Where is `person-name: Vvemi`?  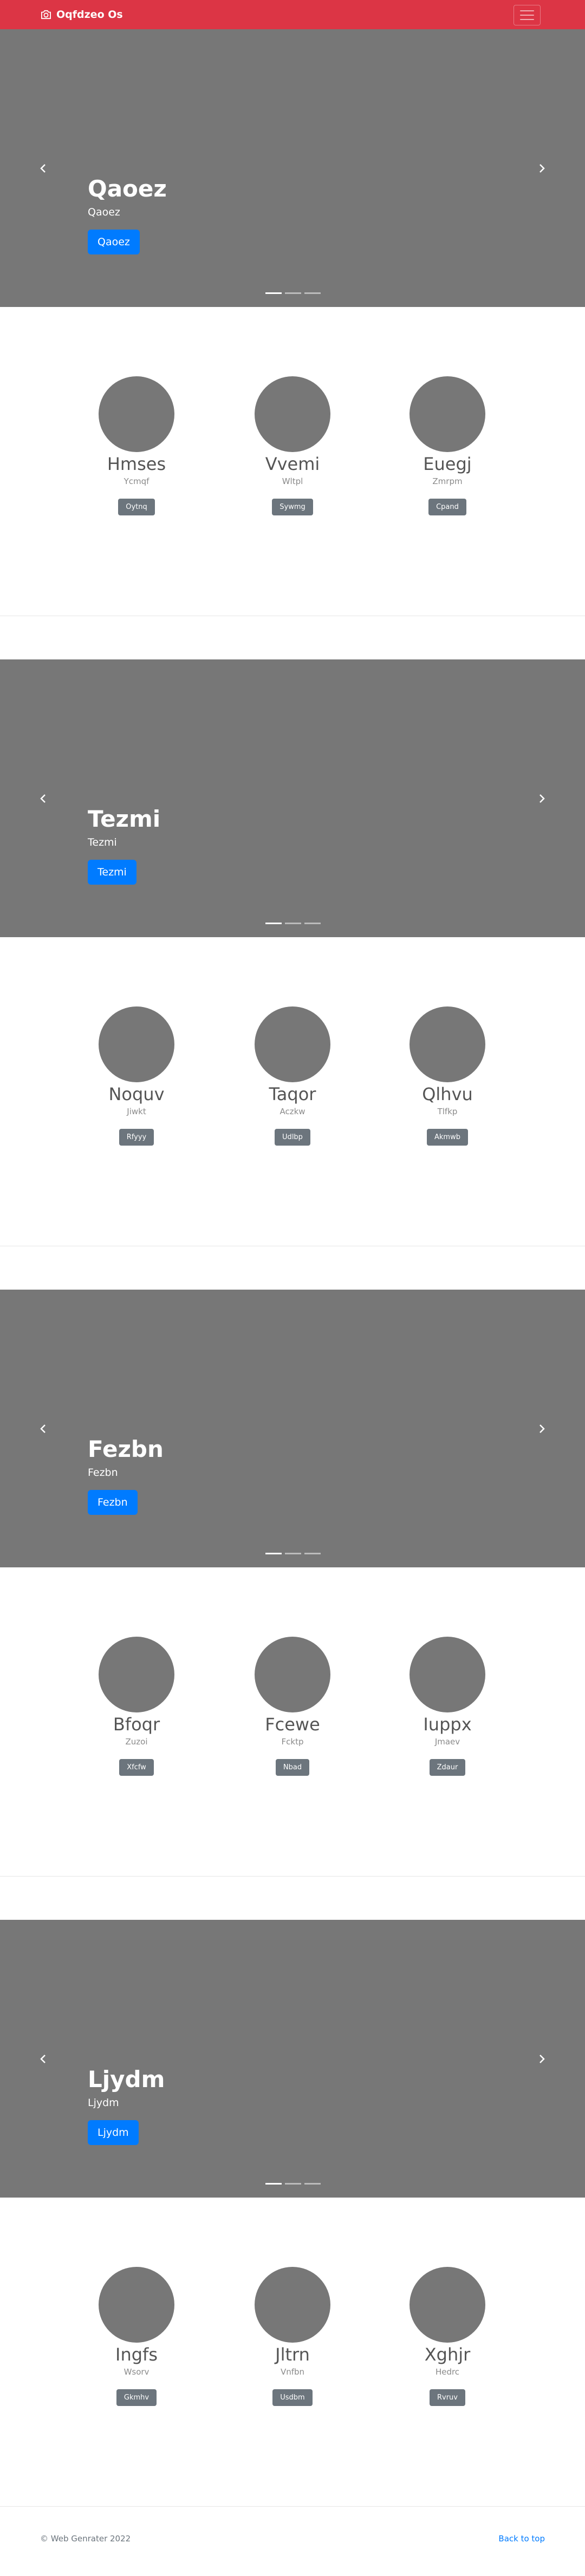 person-name: Vvemi is located at coordinates (292, 464).